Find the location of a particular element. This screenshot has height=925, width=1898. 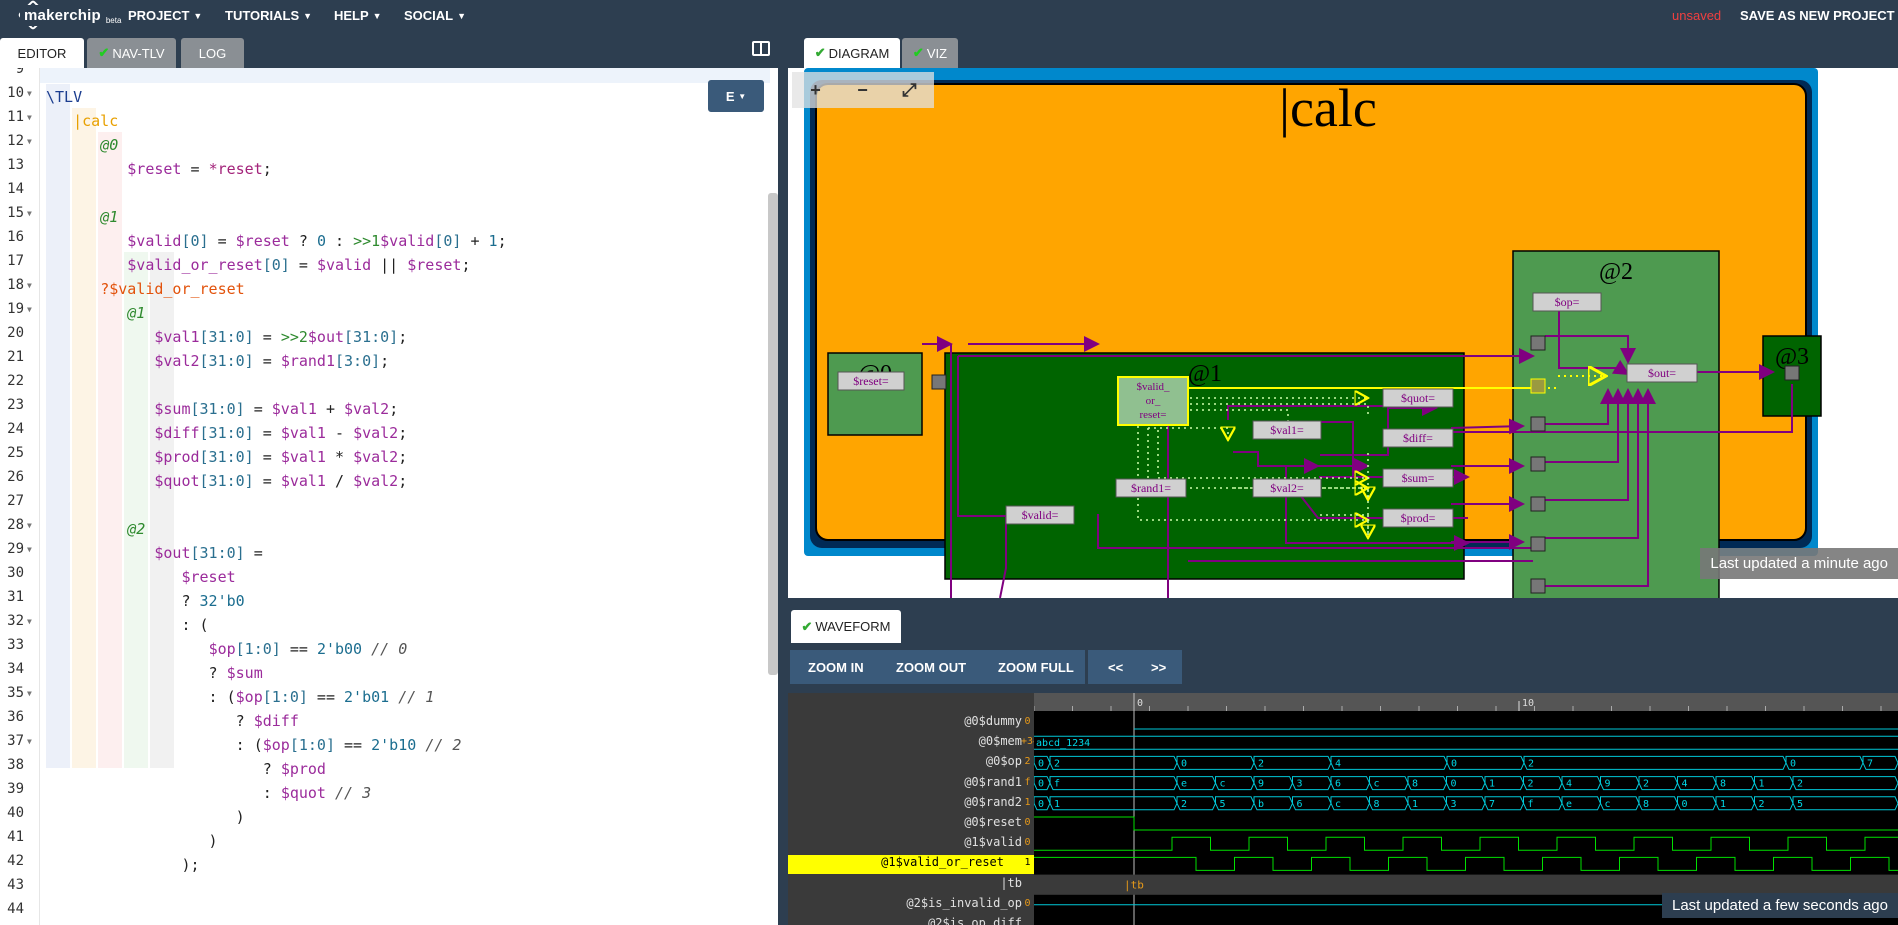

wave-signal-name: @1$valid_or_reset is located at coordinates (911, 865).